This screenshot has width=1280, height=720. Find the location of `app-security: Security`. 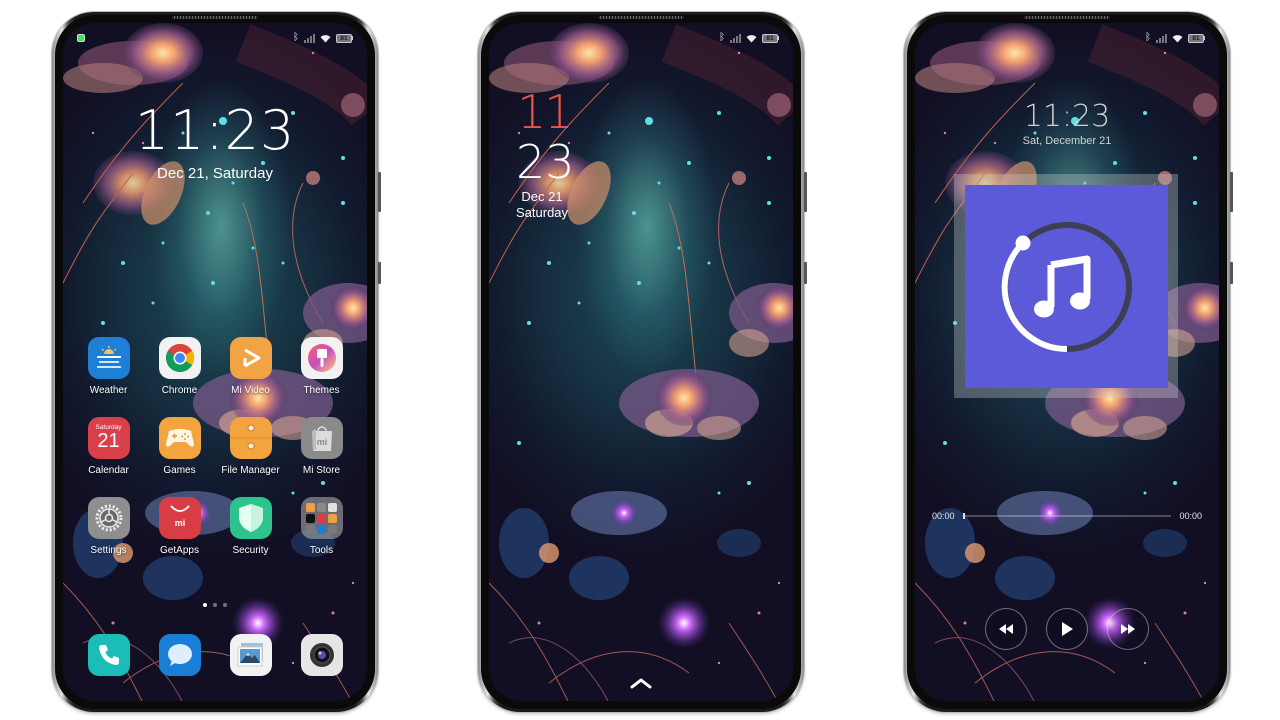

app-security: Security is located at coordinates (250, 526).